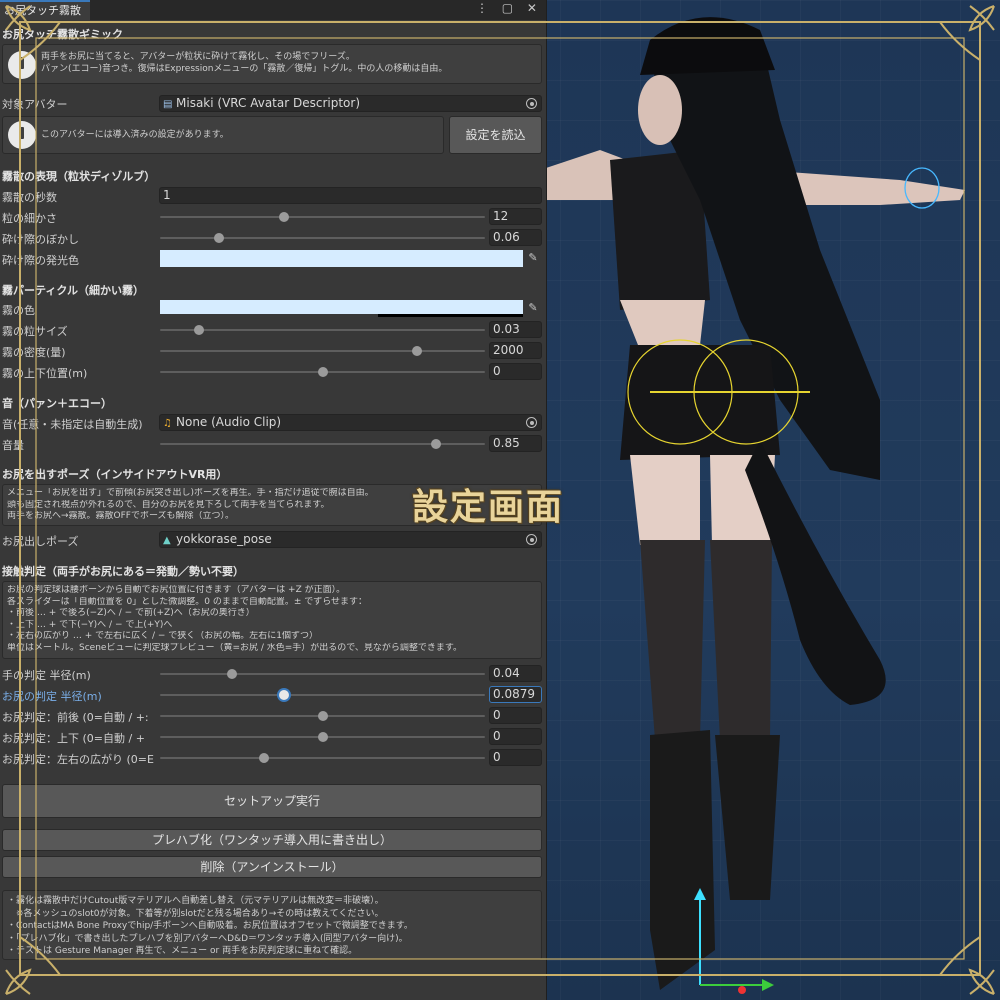  I want to click on window-tab: お尻タッチ霧散, so click(45, 10).